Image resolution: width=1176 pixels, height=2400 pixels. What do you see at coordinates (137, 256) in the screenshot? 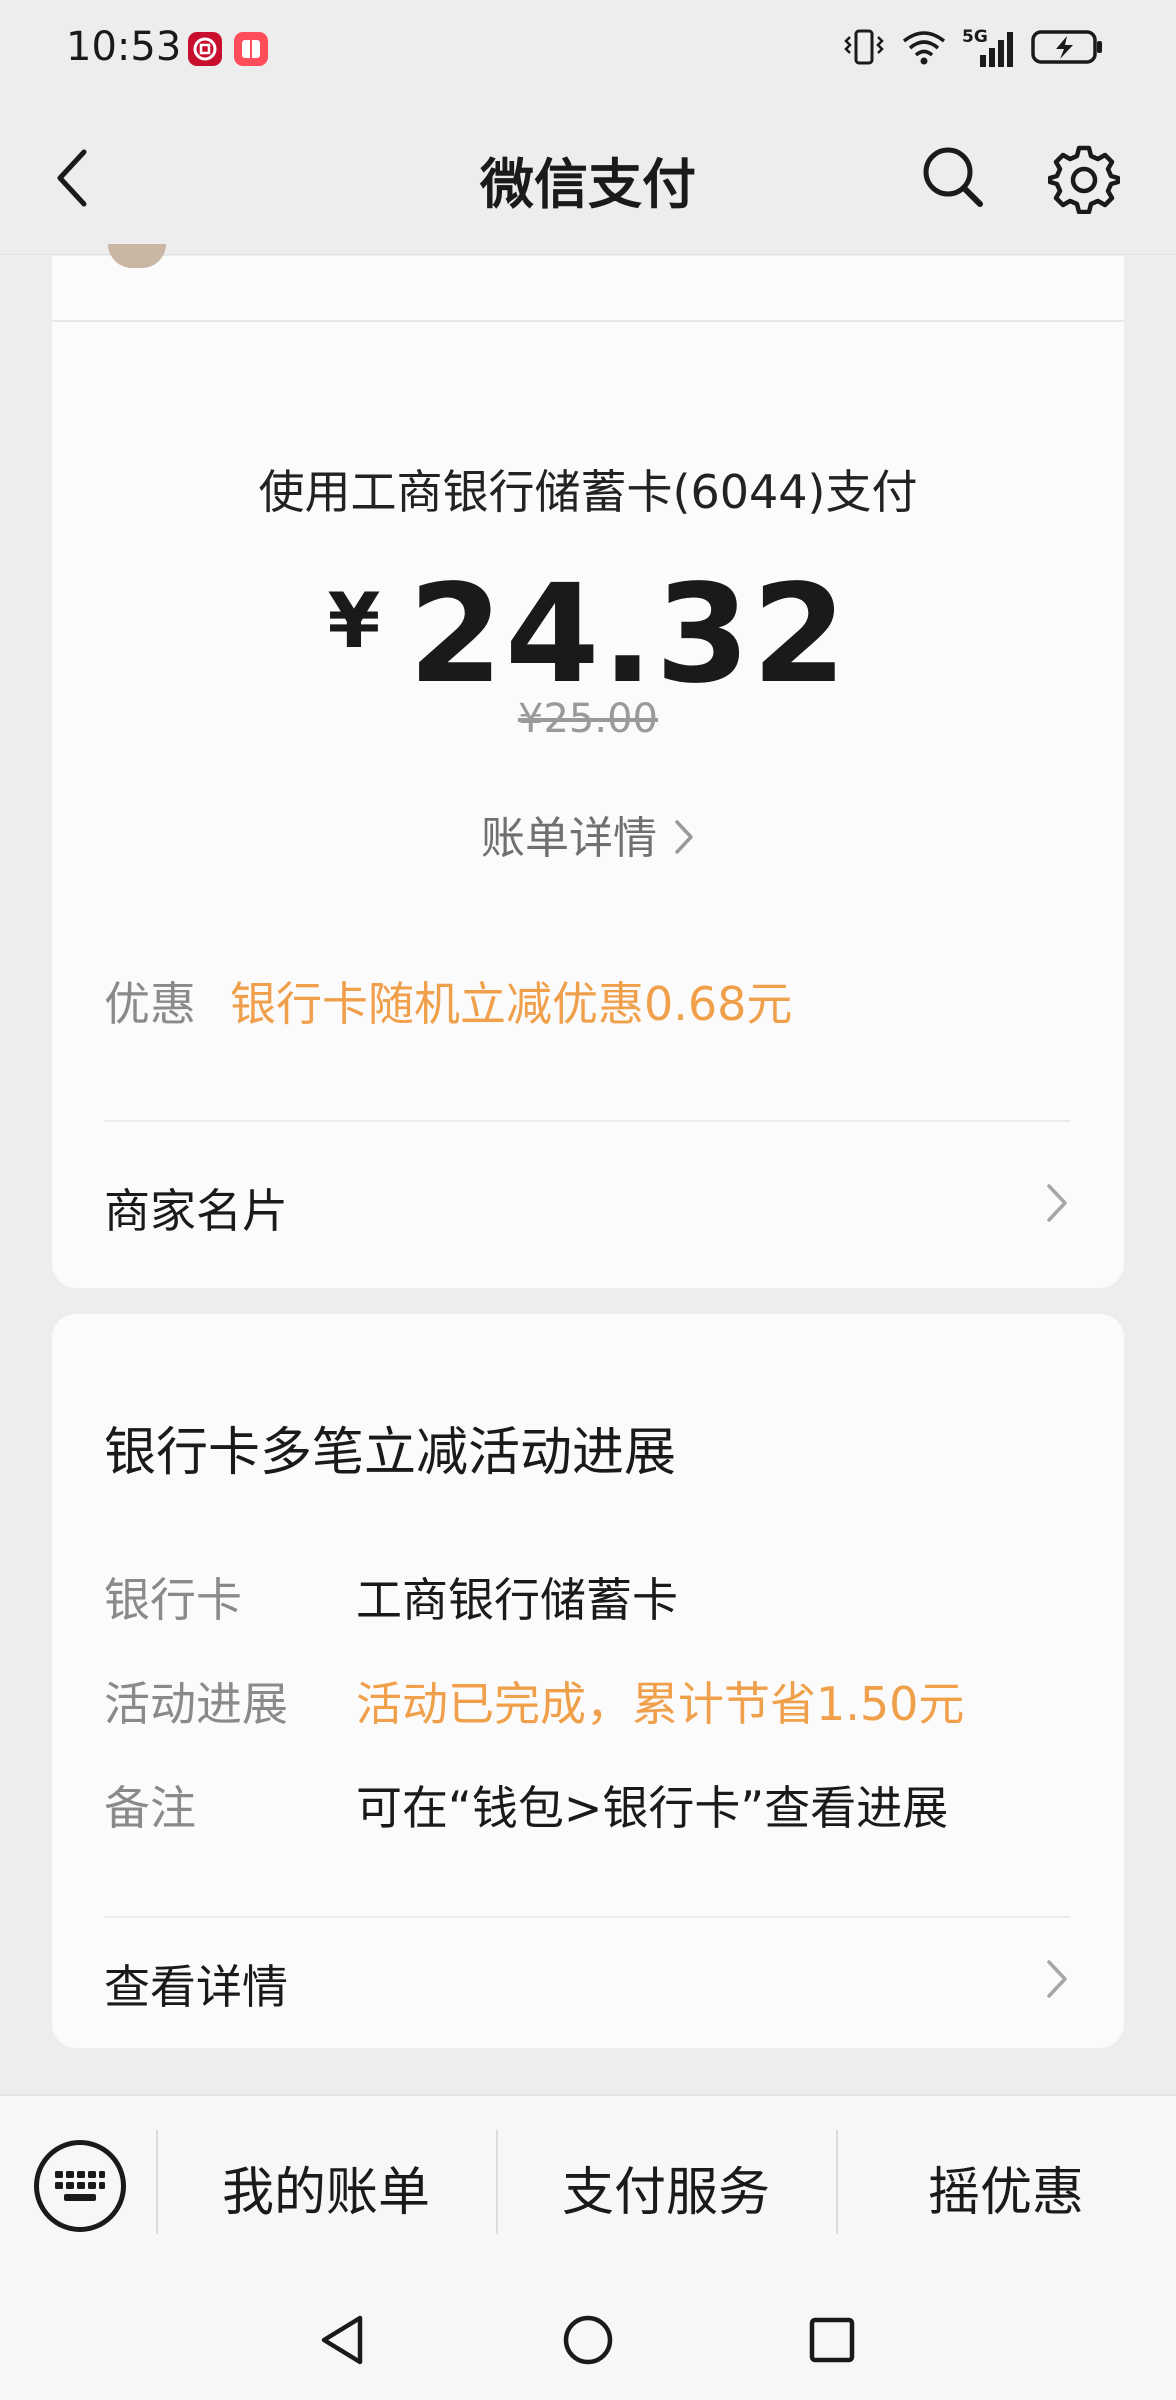
I see `merchant-avatar` at bounding box center [137, 256].